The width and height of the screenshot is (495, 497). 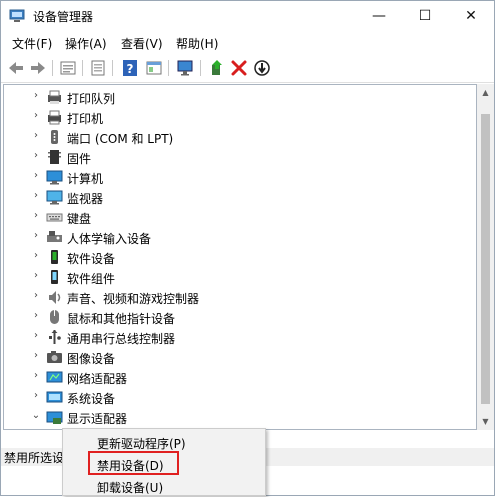 I want to click on tree-item-label: 计算机, so click(x=85, y=179).